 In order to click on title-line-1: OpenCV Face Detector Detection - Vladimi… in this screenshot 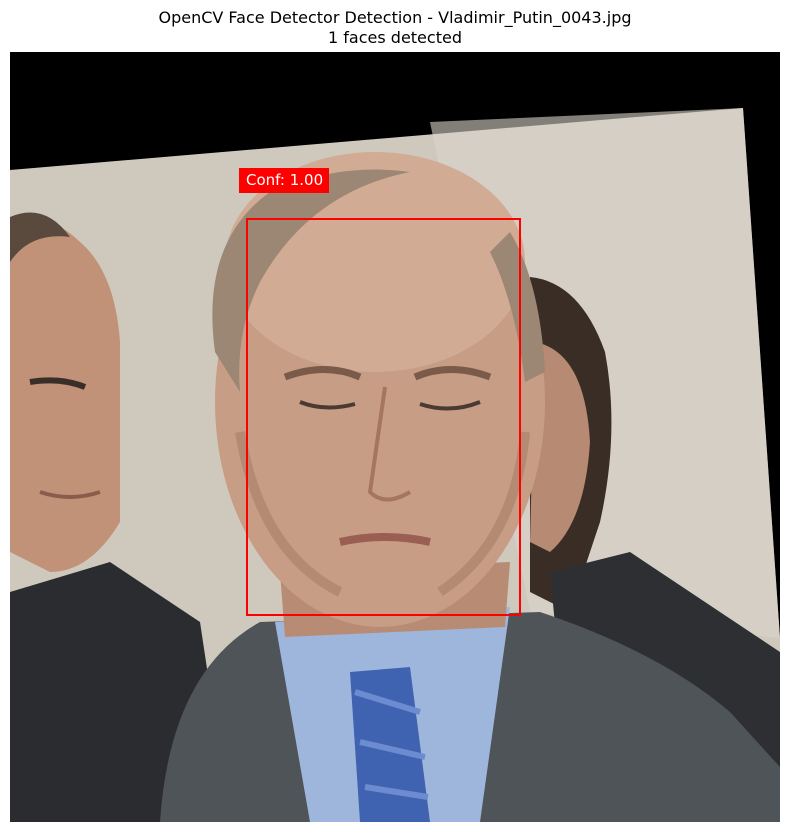, I will do `click(395, 17)`.